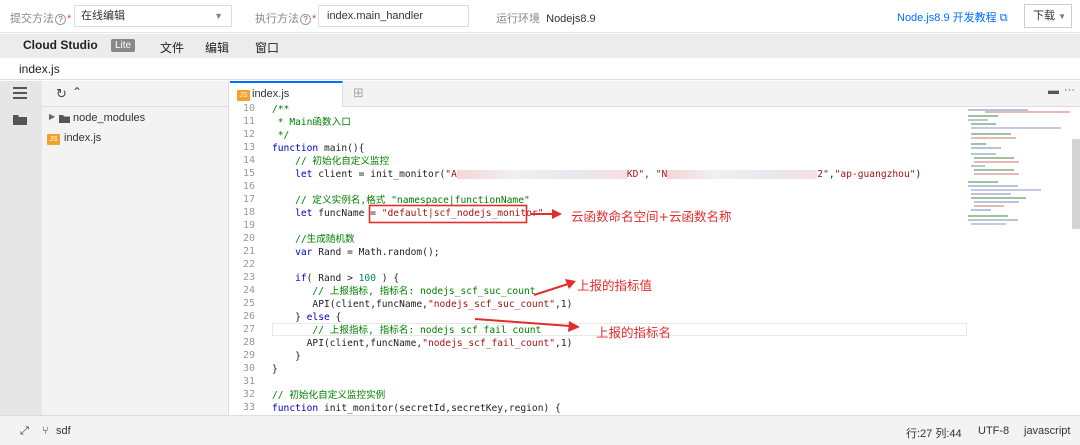 This screenshot has height=445, width=1080. I want to click on cursor-position: 行:27 列:44, so click(934, 433).